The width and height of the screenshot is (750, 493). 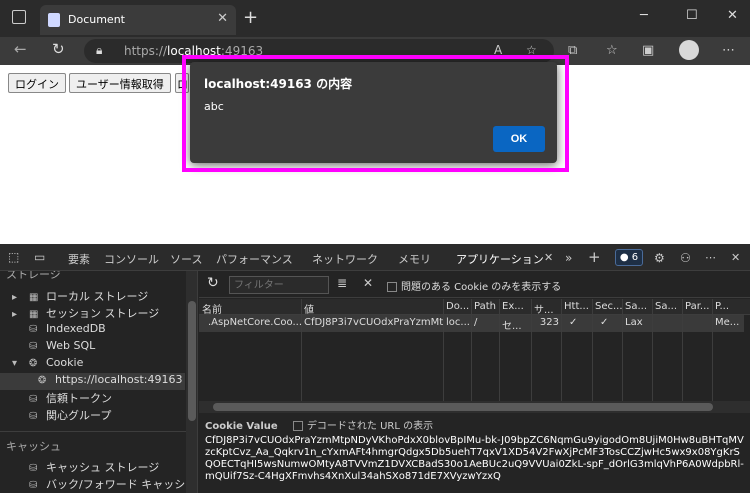 I want to click on maximize-icon: ☐, so click(x=692, y=15).